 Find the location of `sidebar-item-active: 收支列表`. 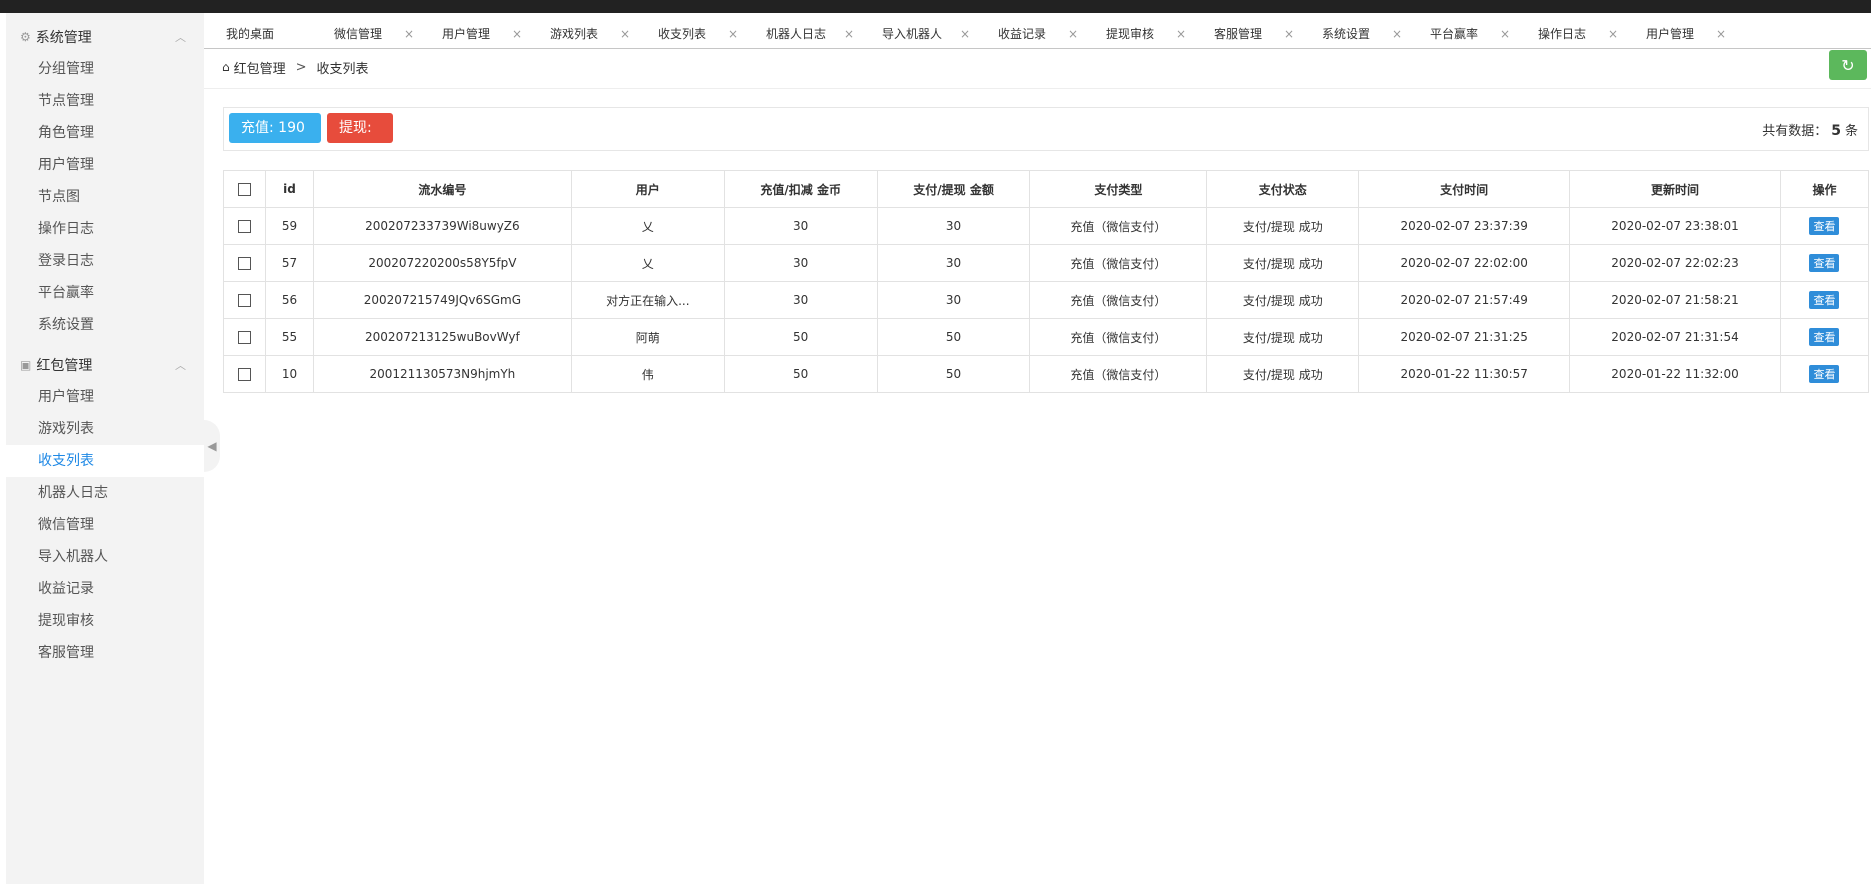

sidebar-item-active: 收支列表 is located at coordinates (105, 461).